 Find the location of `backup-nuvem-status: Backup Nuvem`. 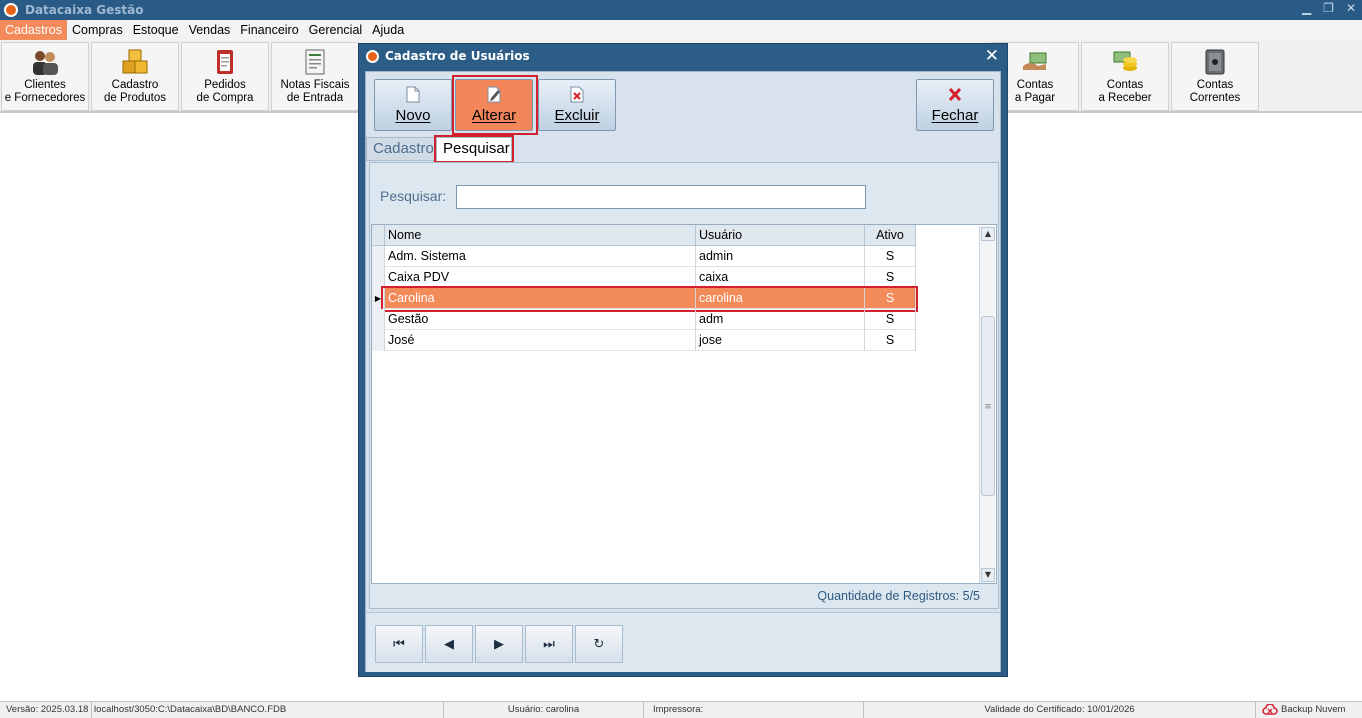

backup-nuvem-status: Backup Nuvem is located at coordinates (1309, 710).